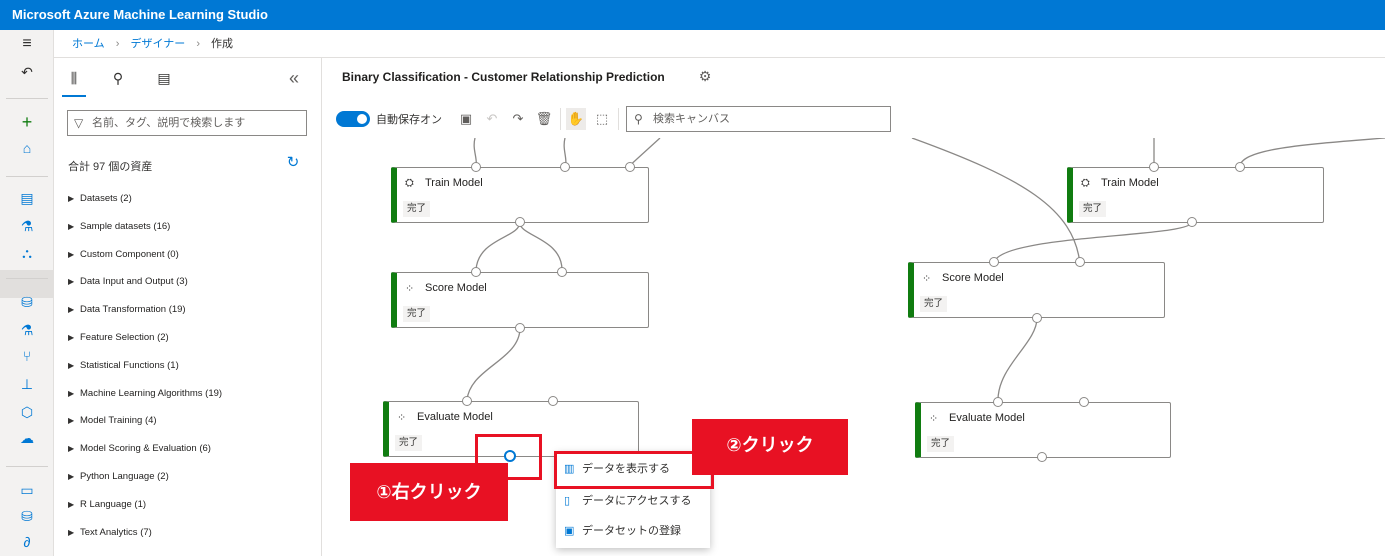 The image size is (1385, 556). Describe the element at coordinates (188, 317) in the screenshot. I see `tree-item: ▶ Data Transformation (19)` at that location.